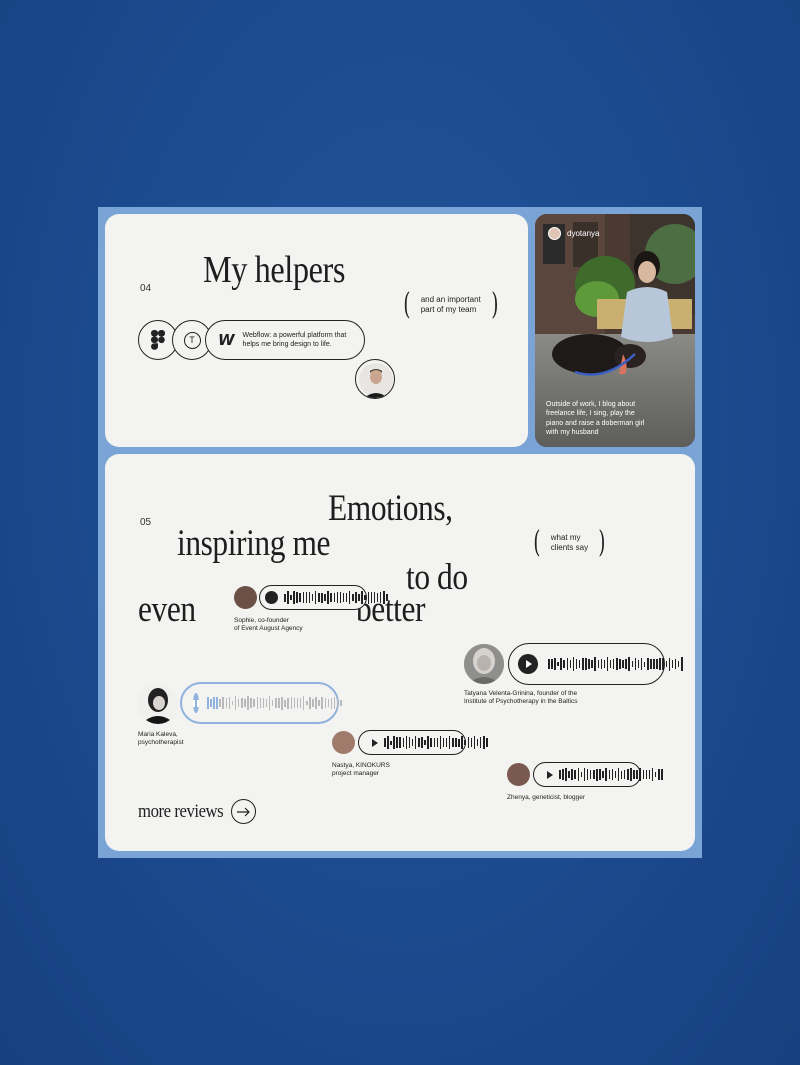 This screenshot has width=800, height=1065. What do you see at coordinates (268, 625) in the screenshot?
I see `reviewer-name-sophie: Sophie, co-founder of Event August Agency` at bounding box center [268, 625].